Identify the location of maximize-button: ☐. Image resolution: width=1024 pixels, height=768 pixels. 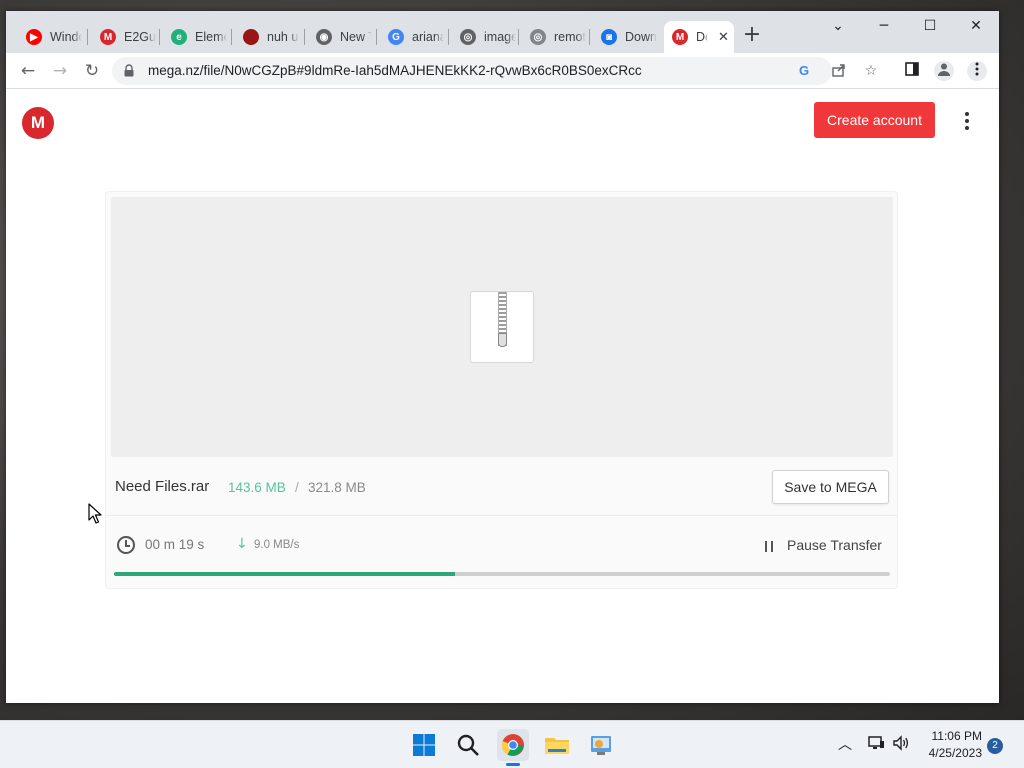
(930, 27).